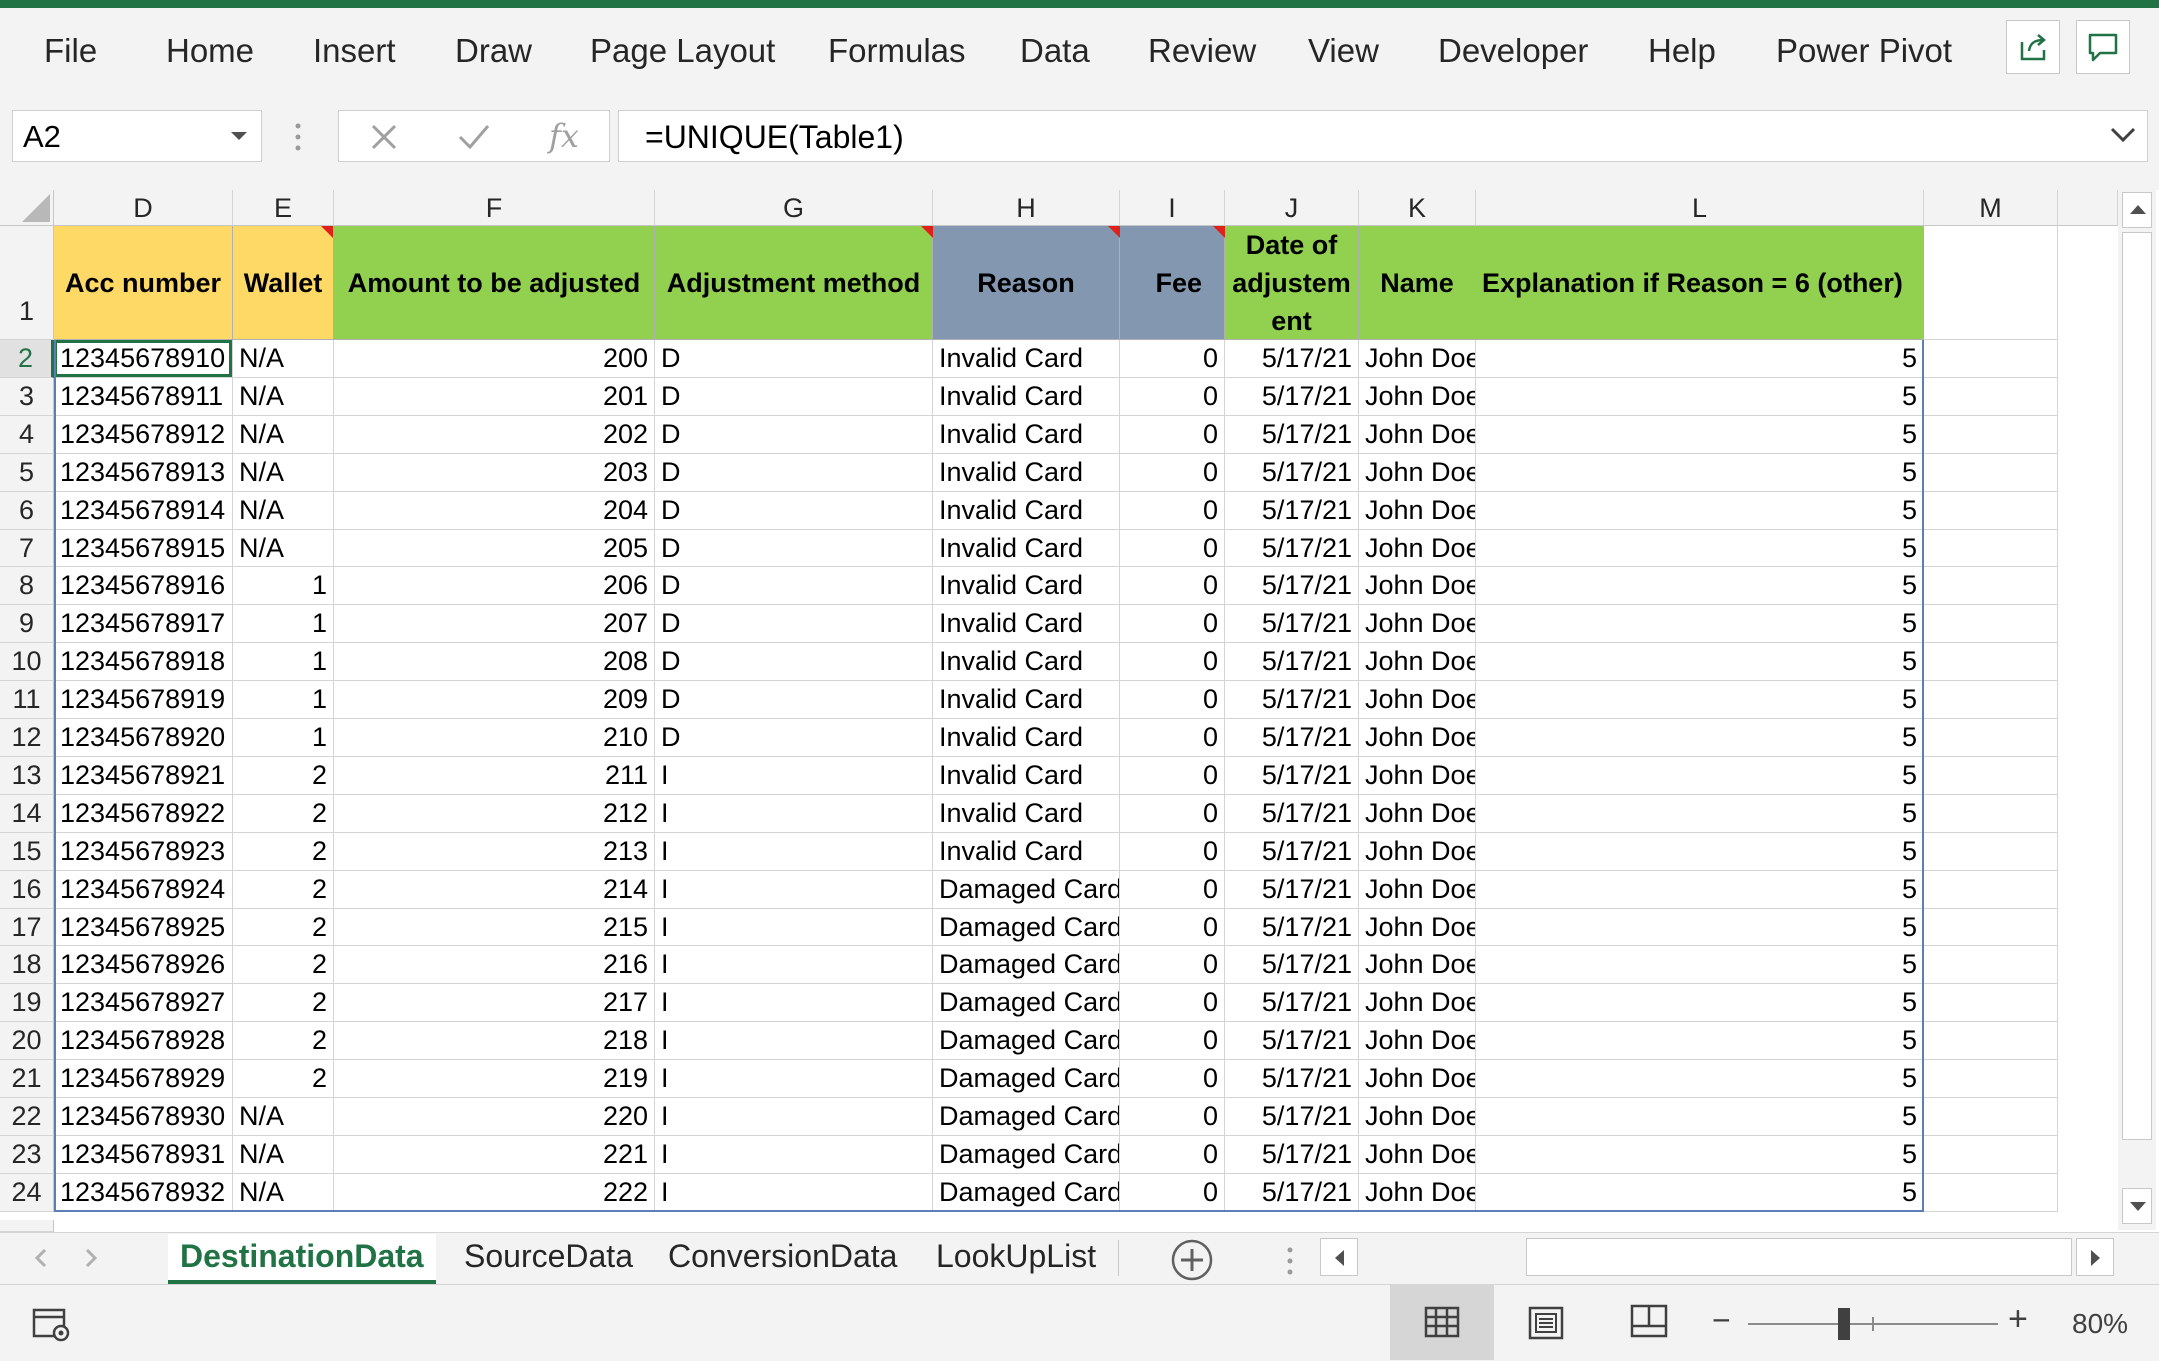  Describe the element at coordinates (143, 548) in the screenshot. I see `cell-acc-number: 12345678915` at that location.